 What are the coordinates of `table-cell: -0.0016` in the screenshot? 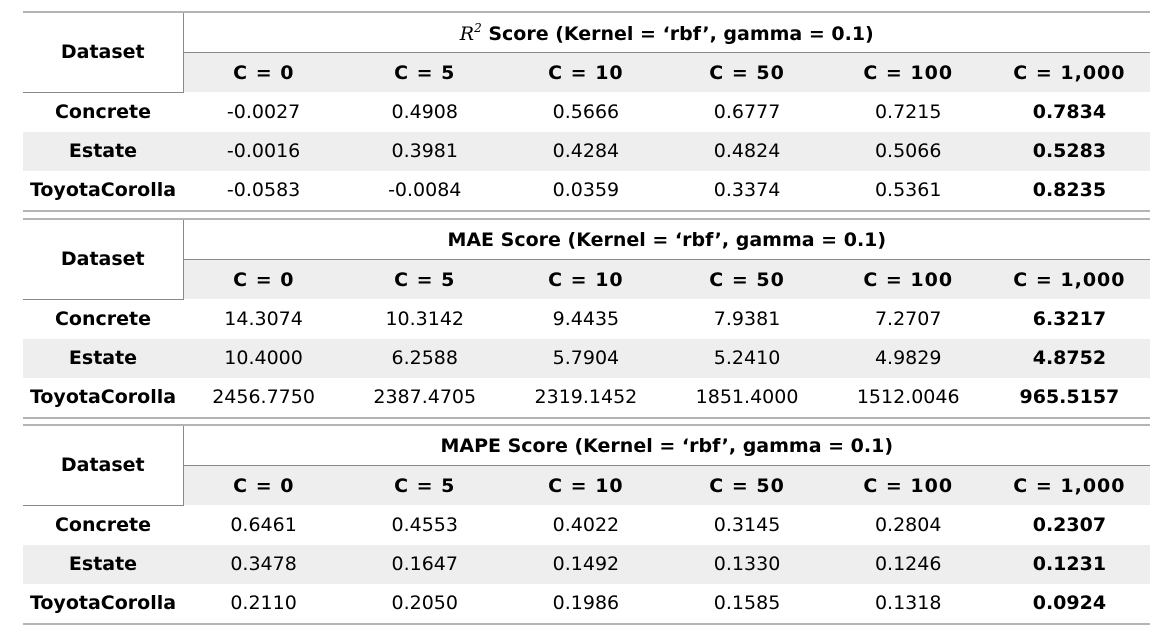 It's located at (264, 151).